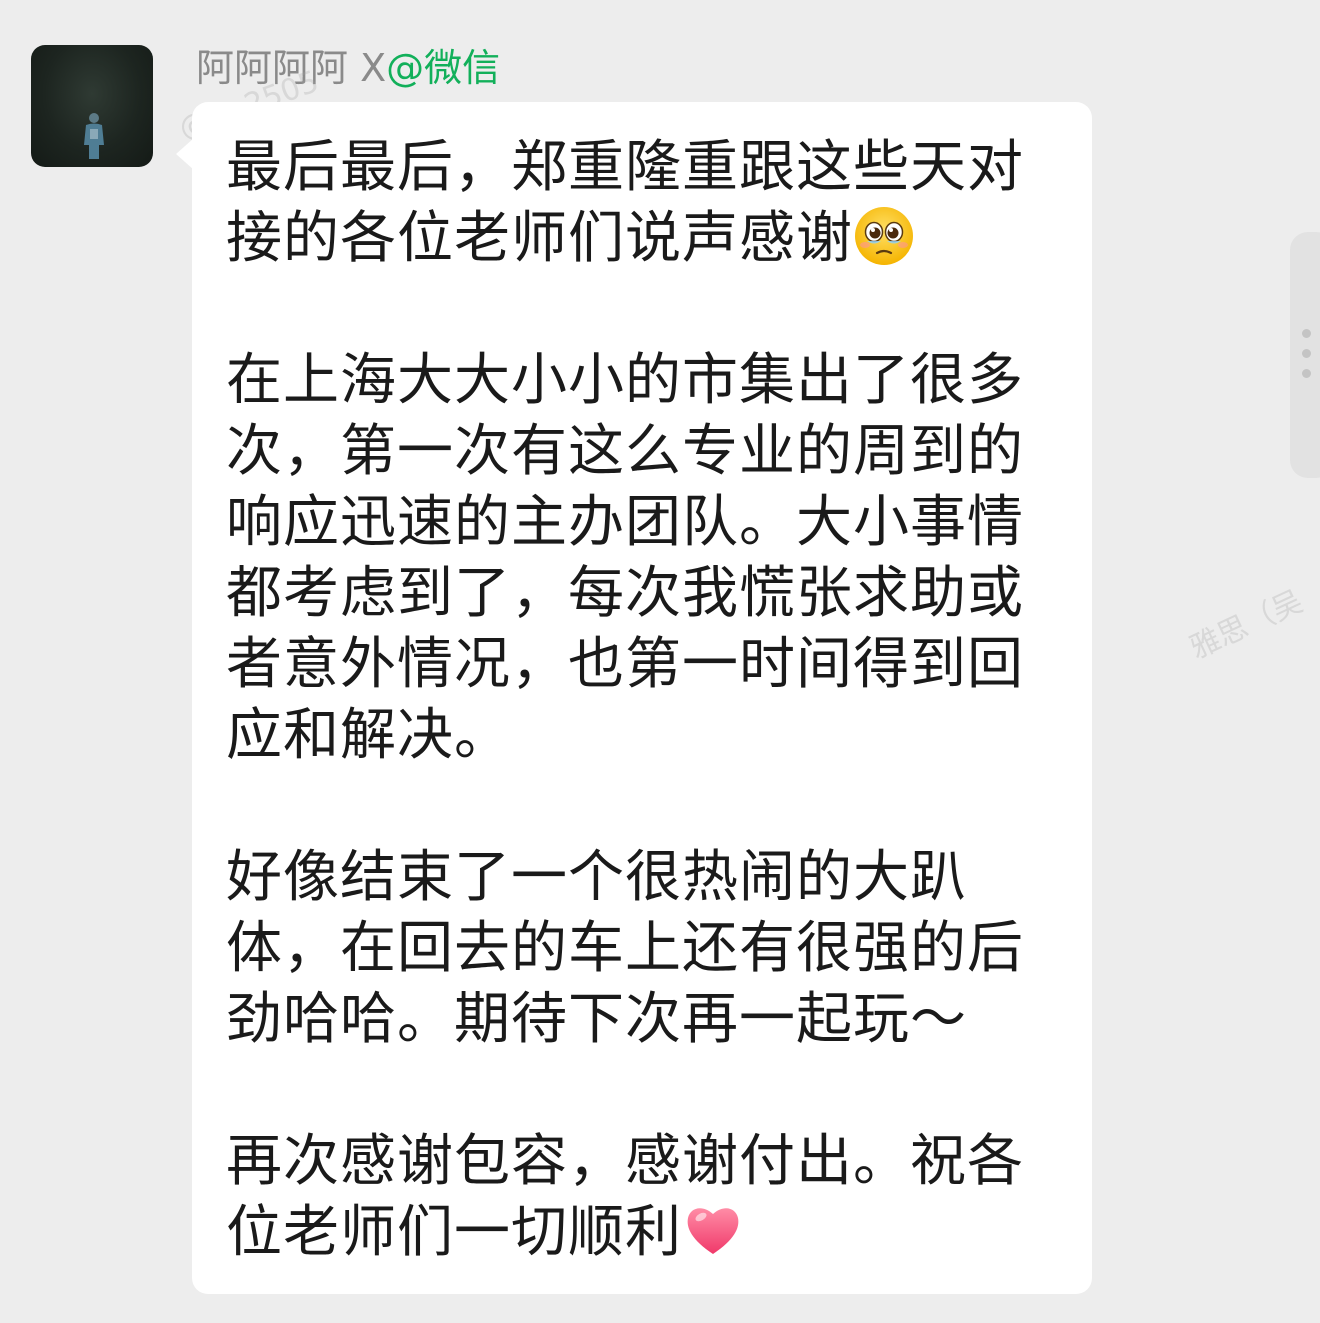 This screenshot has width=1320, height=1323. What do you see at coordinates (625, 948) in the screenshot?
I see `message-paragraph: 好像结束了一个很热闹的大趴体，在回去的车上还有很强的后劲哈哈。期待下次再一起玩～` at bounding box center [625, 948].